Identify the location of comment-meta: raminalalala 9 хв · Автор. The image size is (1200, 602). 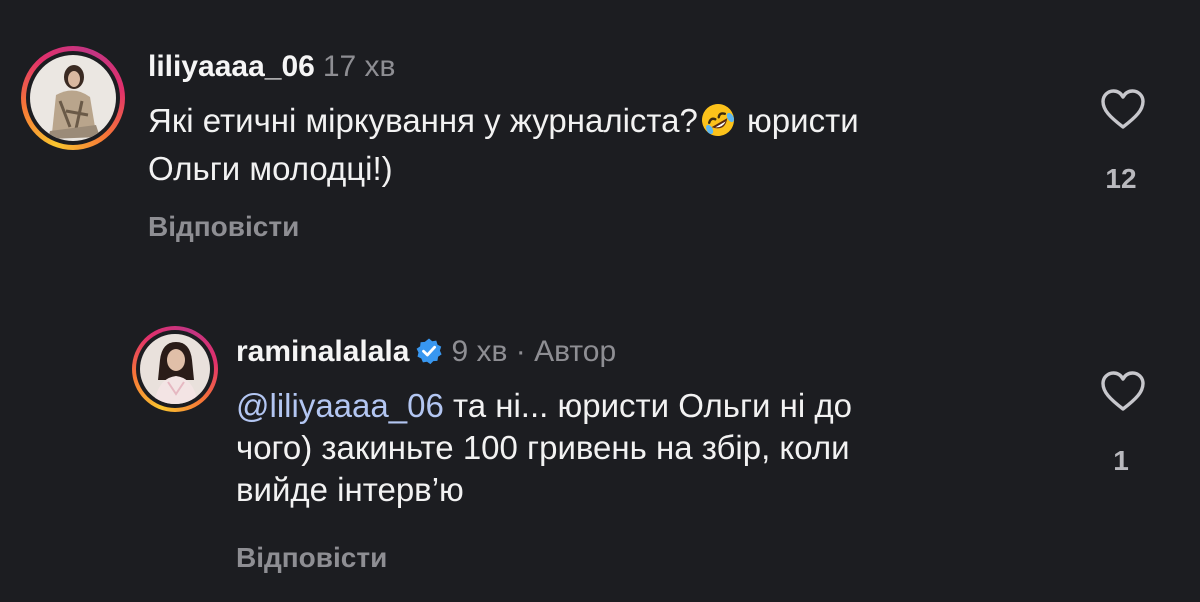
(426, 354).